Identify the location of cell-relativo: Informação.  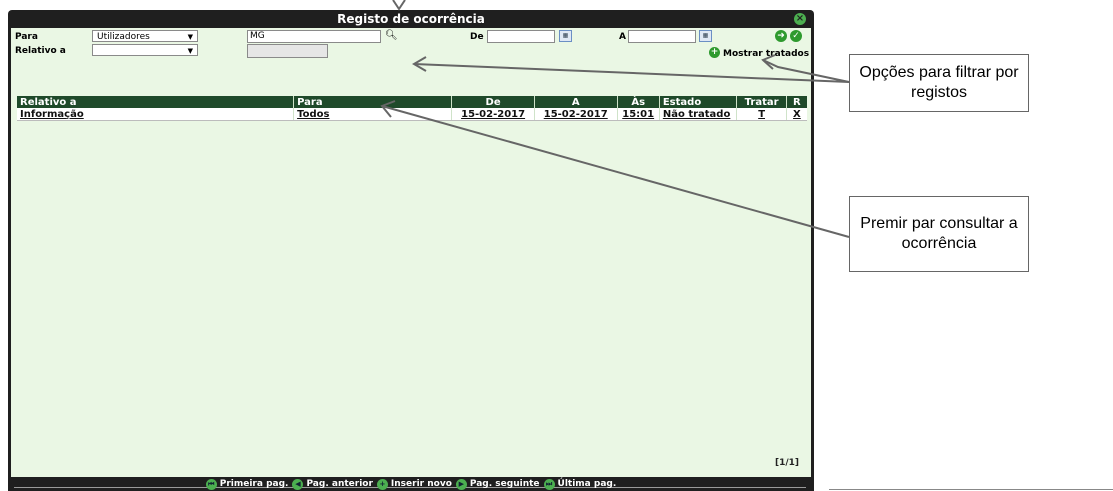
(155, 114).